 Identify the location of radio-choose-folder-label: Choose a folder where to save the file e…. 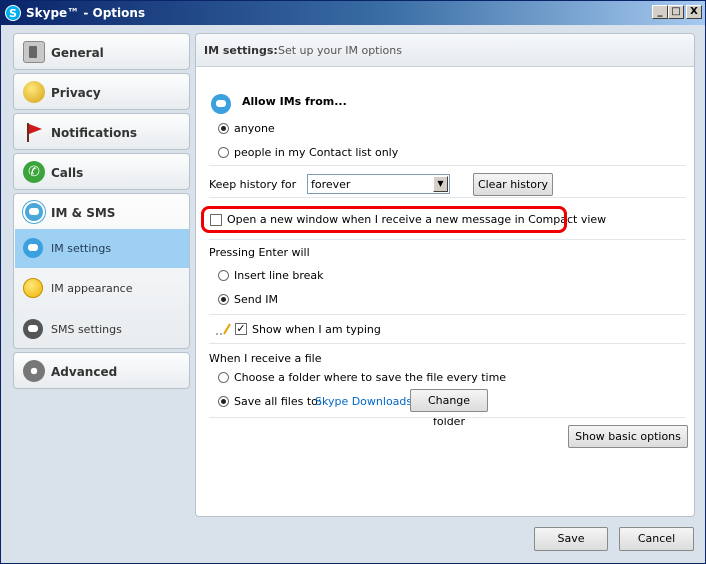
(370, 377).